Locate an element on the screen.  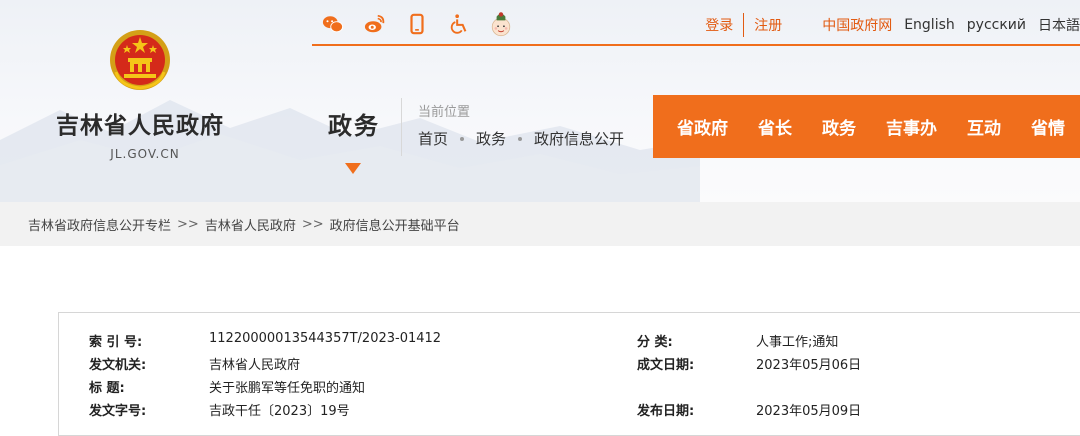
info-value: 吉政干任〔2023〕19号 is located at coordinates (279, 411).